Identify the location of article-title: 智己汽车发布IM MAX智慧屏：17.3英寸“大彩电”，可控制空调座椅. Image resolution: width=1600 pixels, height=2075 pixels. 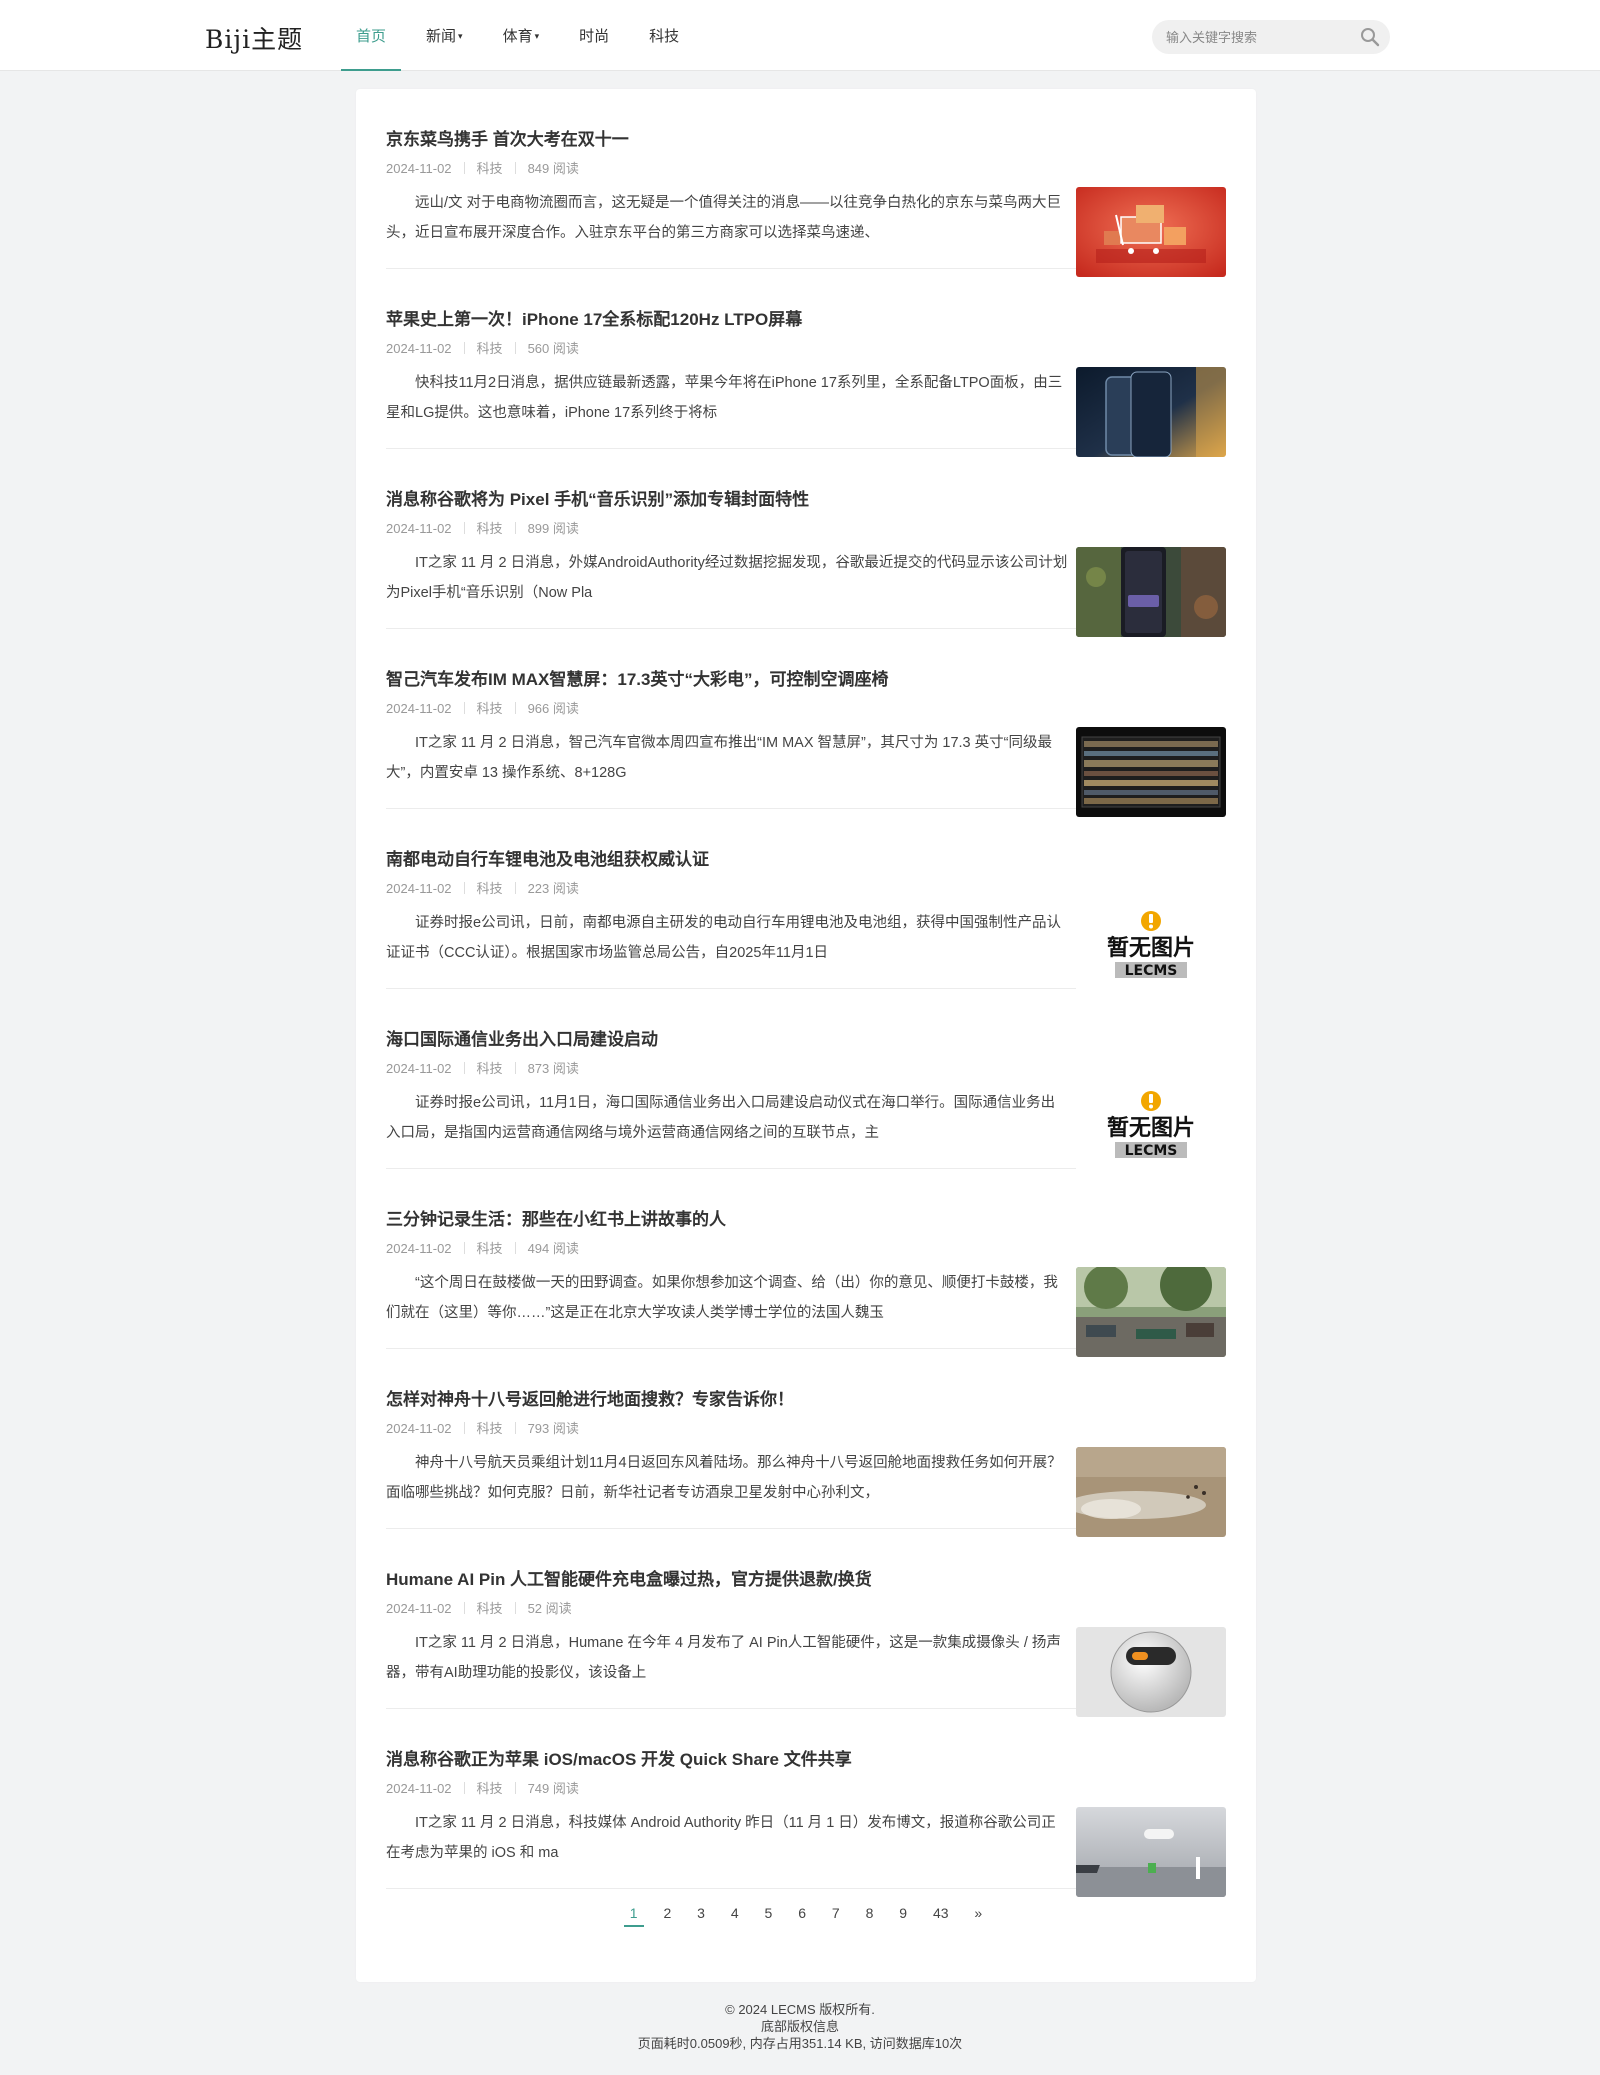
(796, 677).